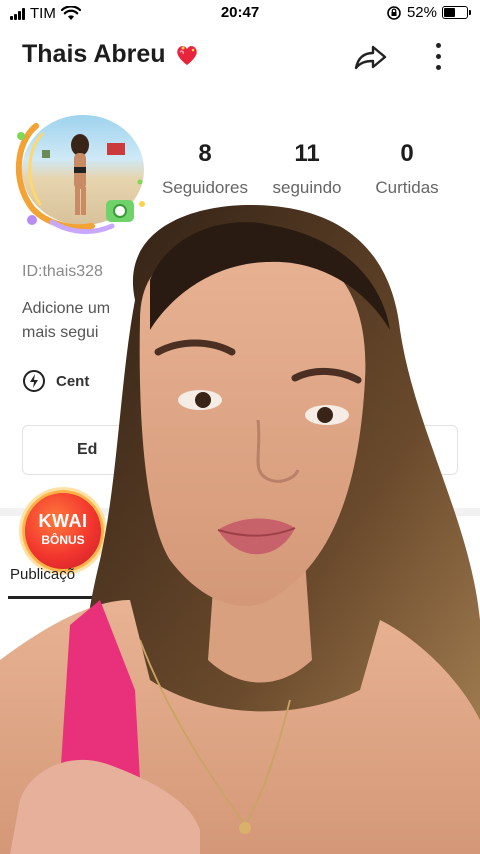 This screenshot has width=480, height=854. What do you see at coordinates (370, 56) in the screenshot?
I see `share-icon` at bounding box center [370, 56].